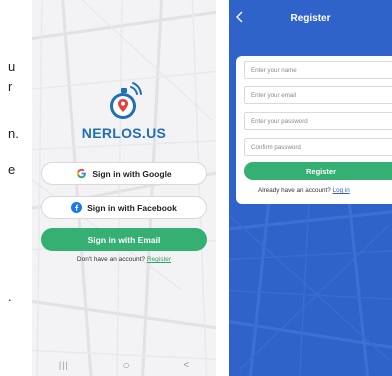 The width and height of the screenshot is (392, 376). What do you see at coordinates (10, 86) in the screenshot?
I see `edge-text-2: r` at bounding box center [10, 86].